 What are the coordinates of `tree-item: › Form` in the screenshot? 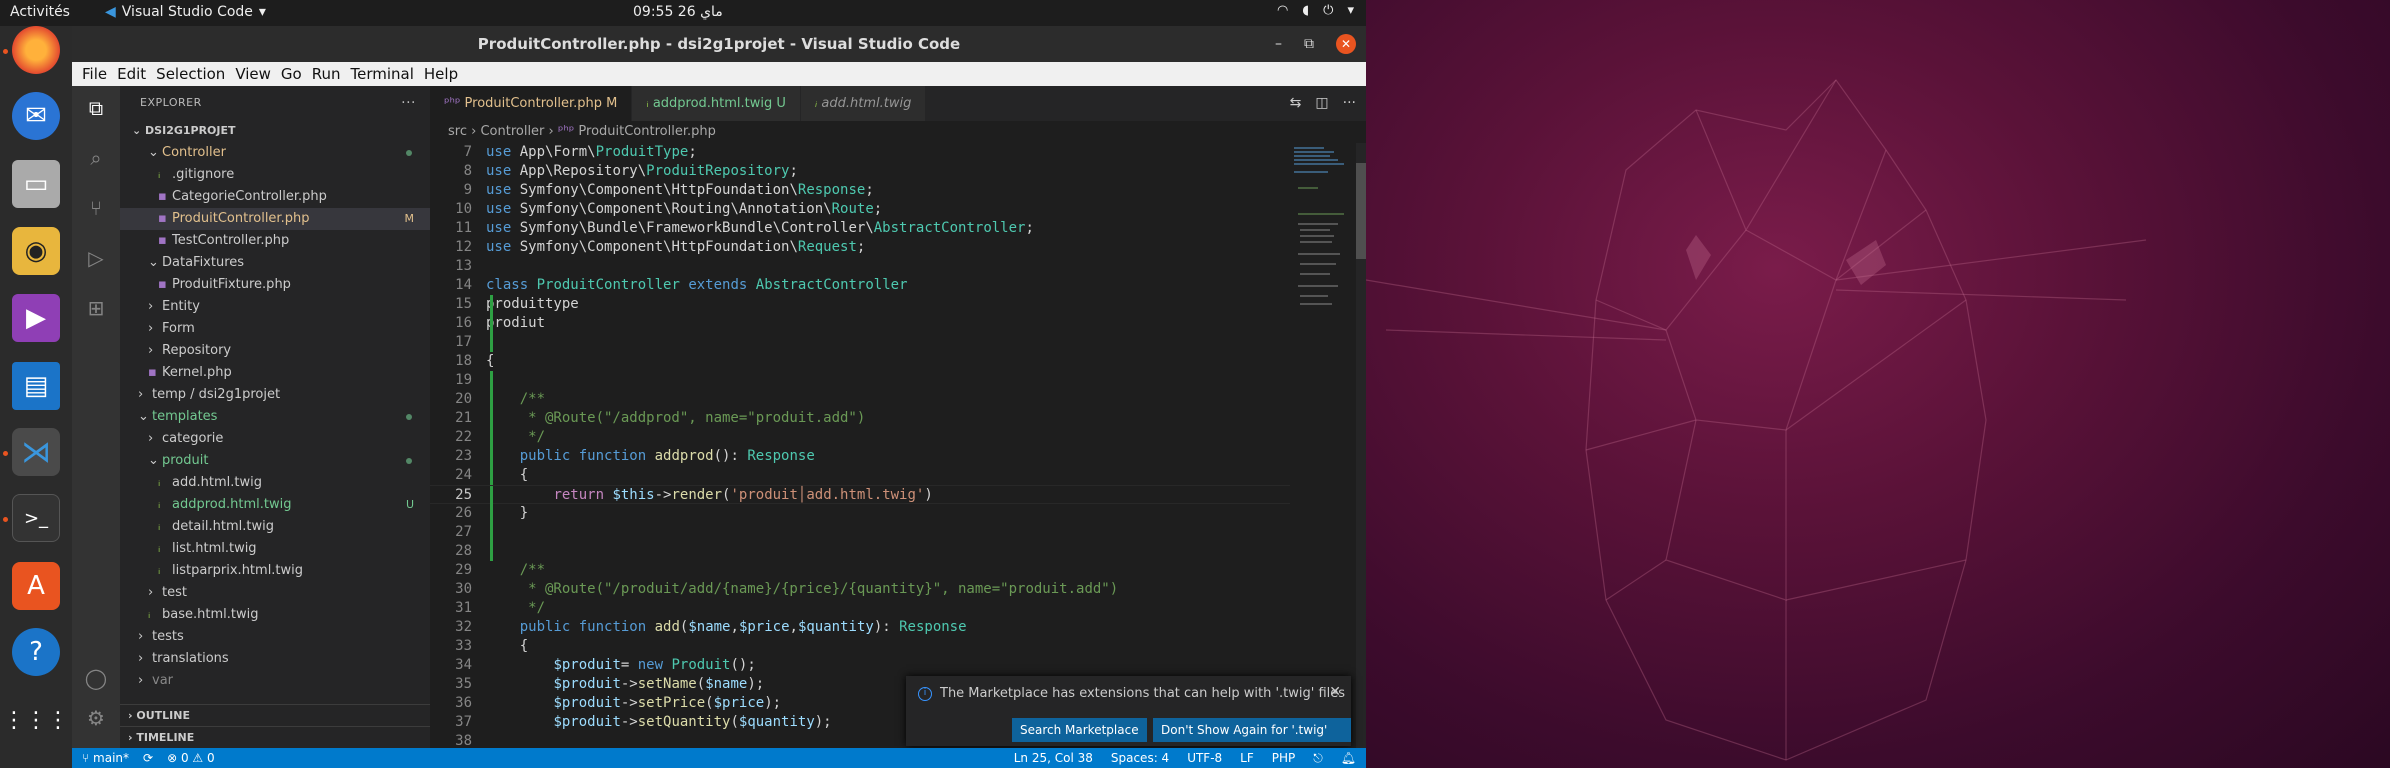 It's located at (275, 329).